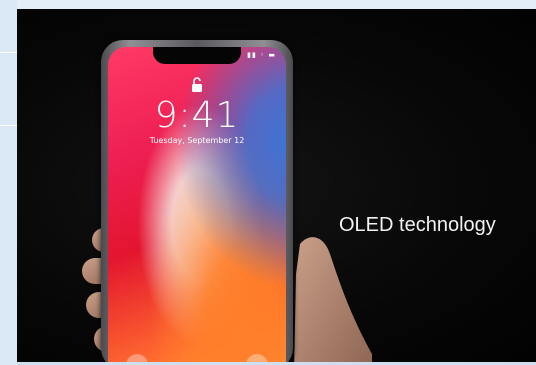 The width and height of the screenshot is (536, 365). Describe the element at coordinates (197, 84) in the screenshot. I see `lock-open-icon` at that location.